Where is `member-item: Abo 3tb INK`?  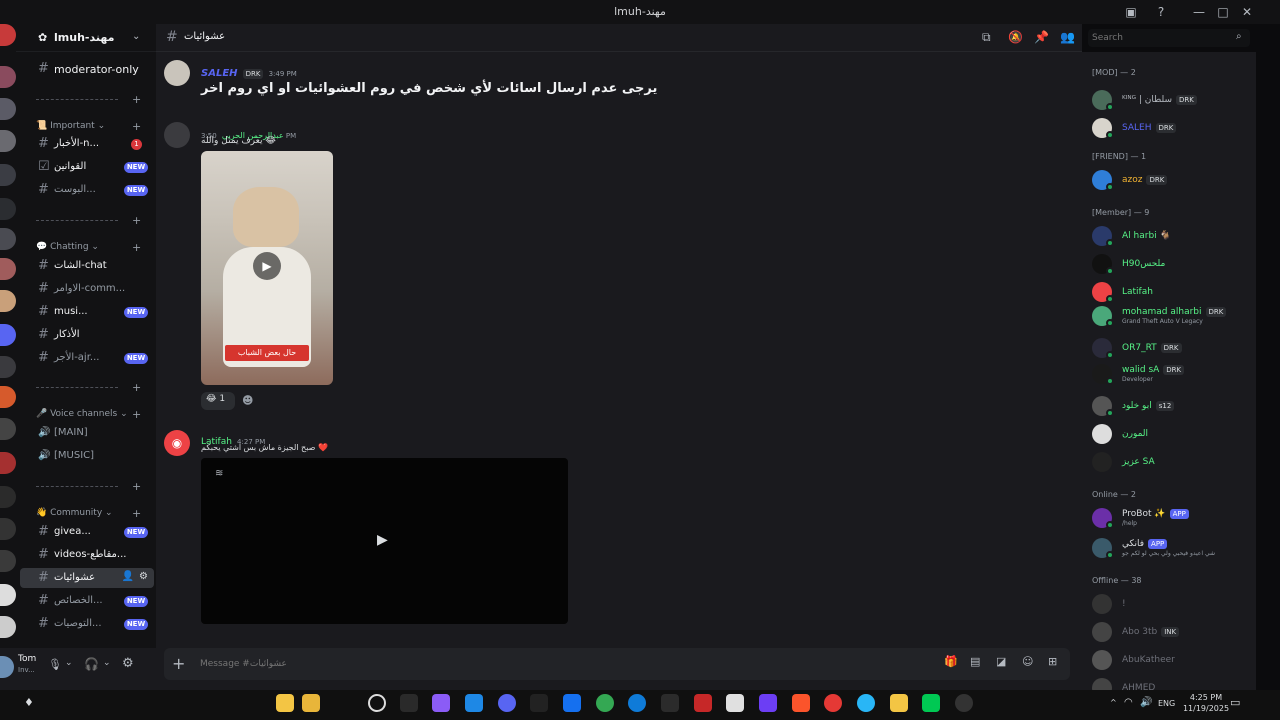
member-item: Abo 3tb INK is located at coordinates (1172, 632).